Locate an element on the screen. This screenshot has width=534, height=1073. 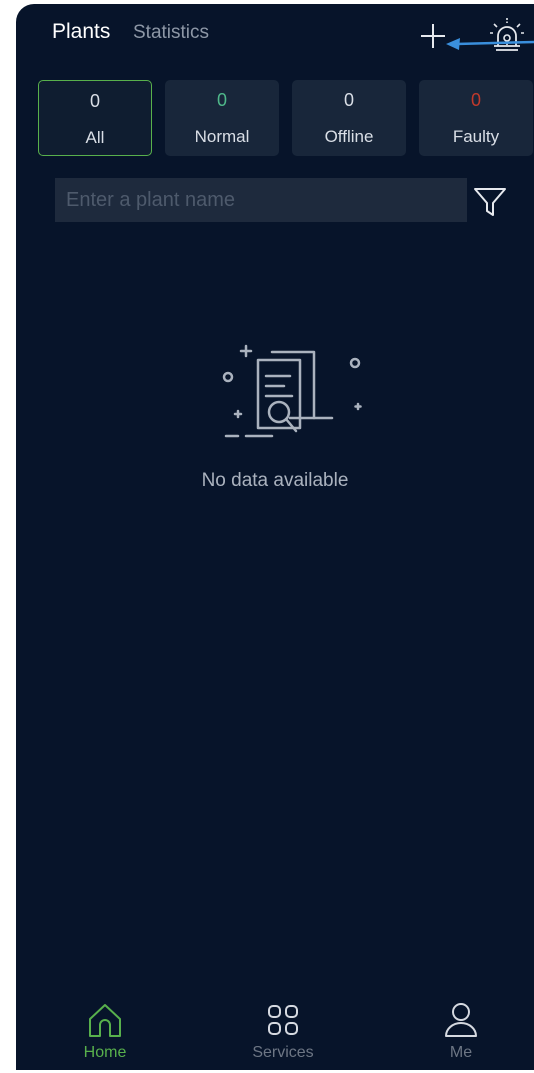
status-card-faulty: 0 Faulty is located at coordinates (476, 118).